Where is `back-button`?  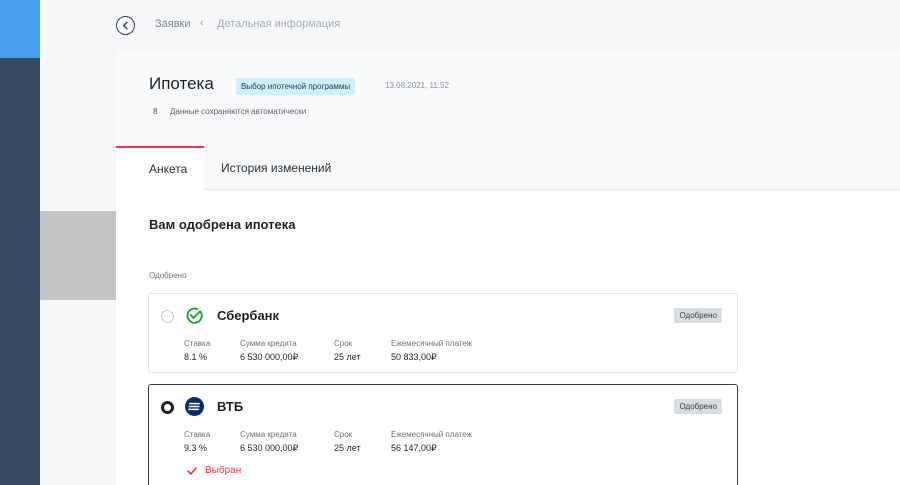
back-button is located at coordinates (125, 25).